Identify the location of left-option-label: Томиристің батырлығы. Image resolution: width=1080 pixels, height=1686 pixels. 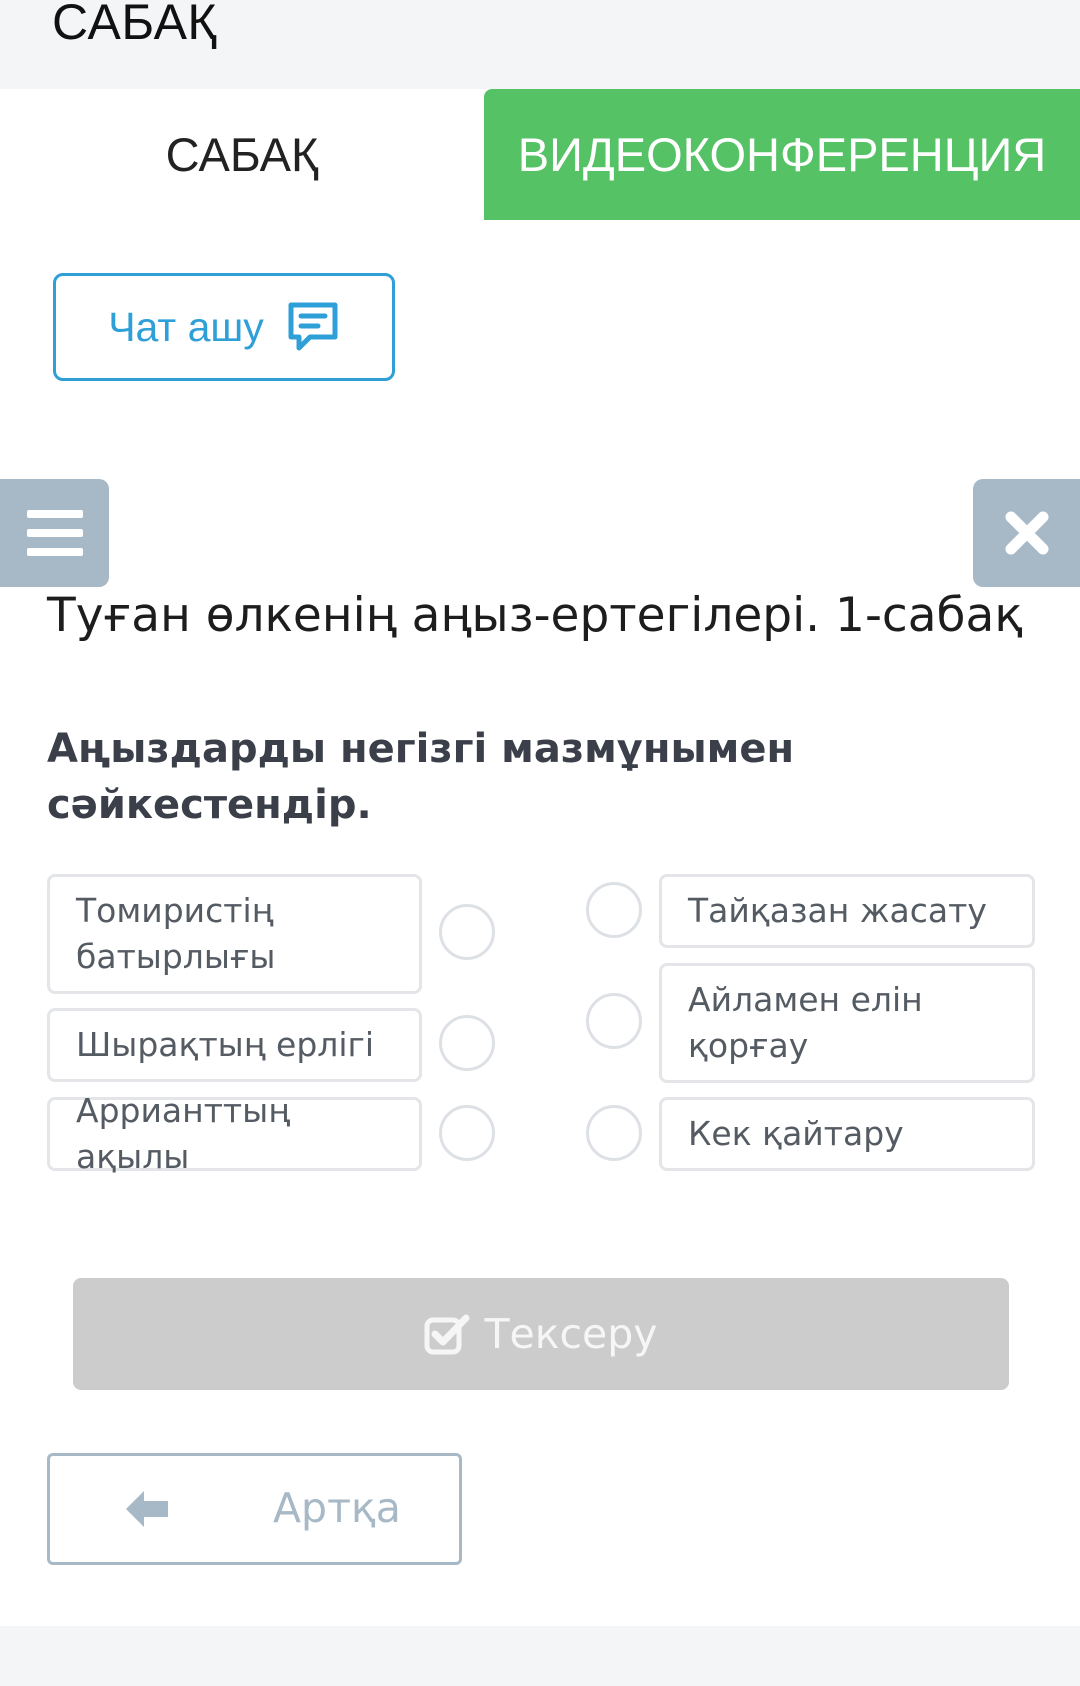
(176, 933).